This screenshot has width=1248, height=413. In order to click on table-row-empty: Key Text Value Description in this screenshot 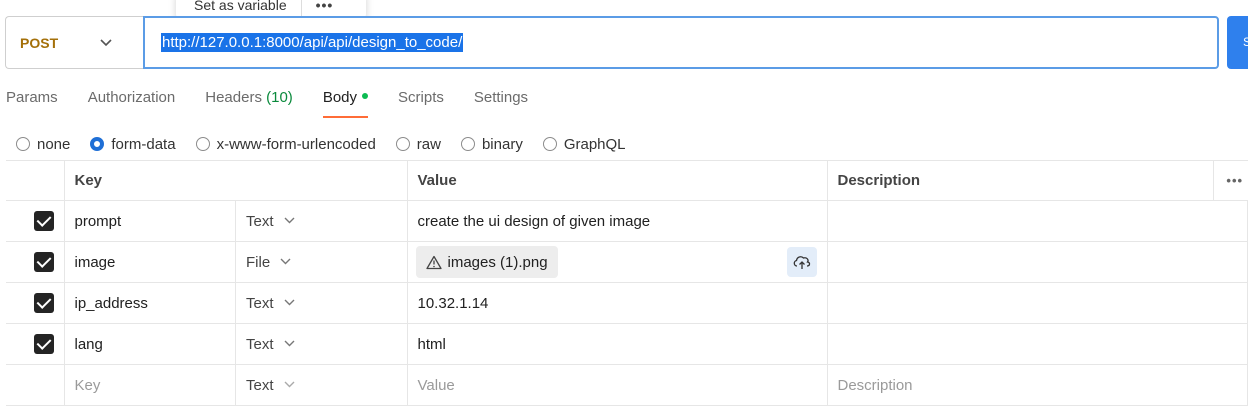, I will do `click(627, 385)`.